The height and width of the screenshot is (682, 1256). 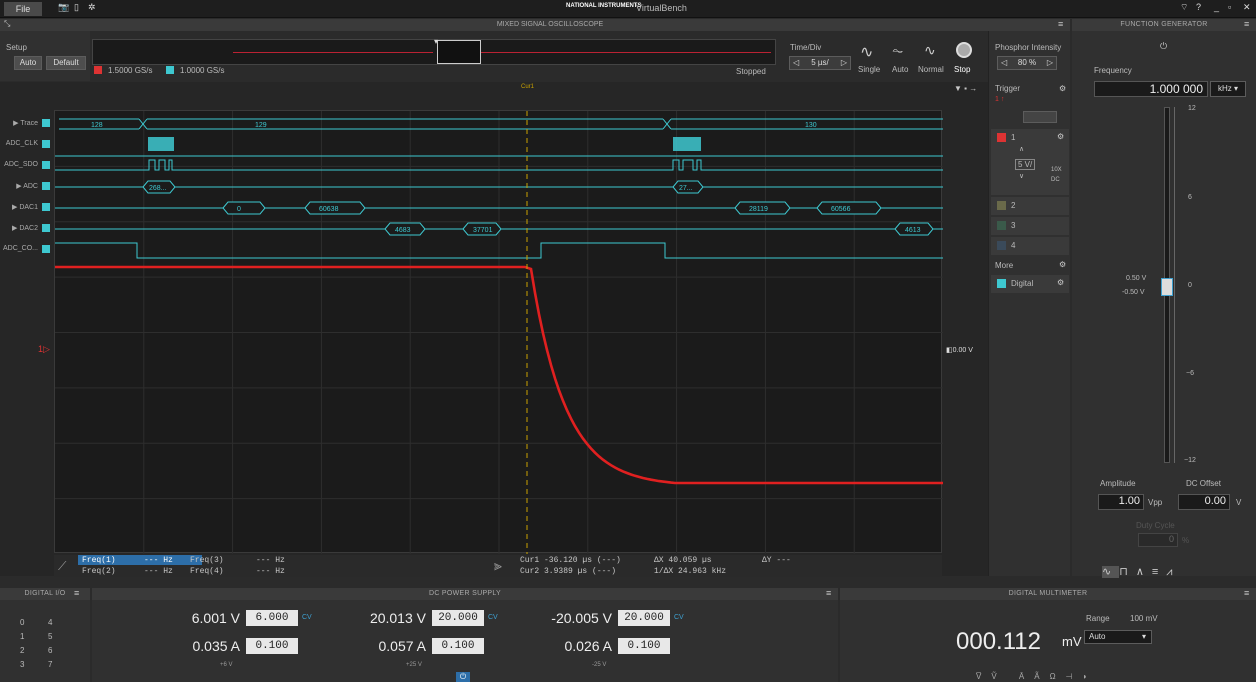 I want to click on increase-arrow-icon: ▷, so click(x=844, y=63).